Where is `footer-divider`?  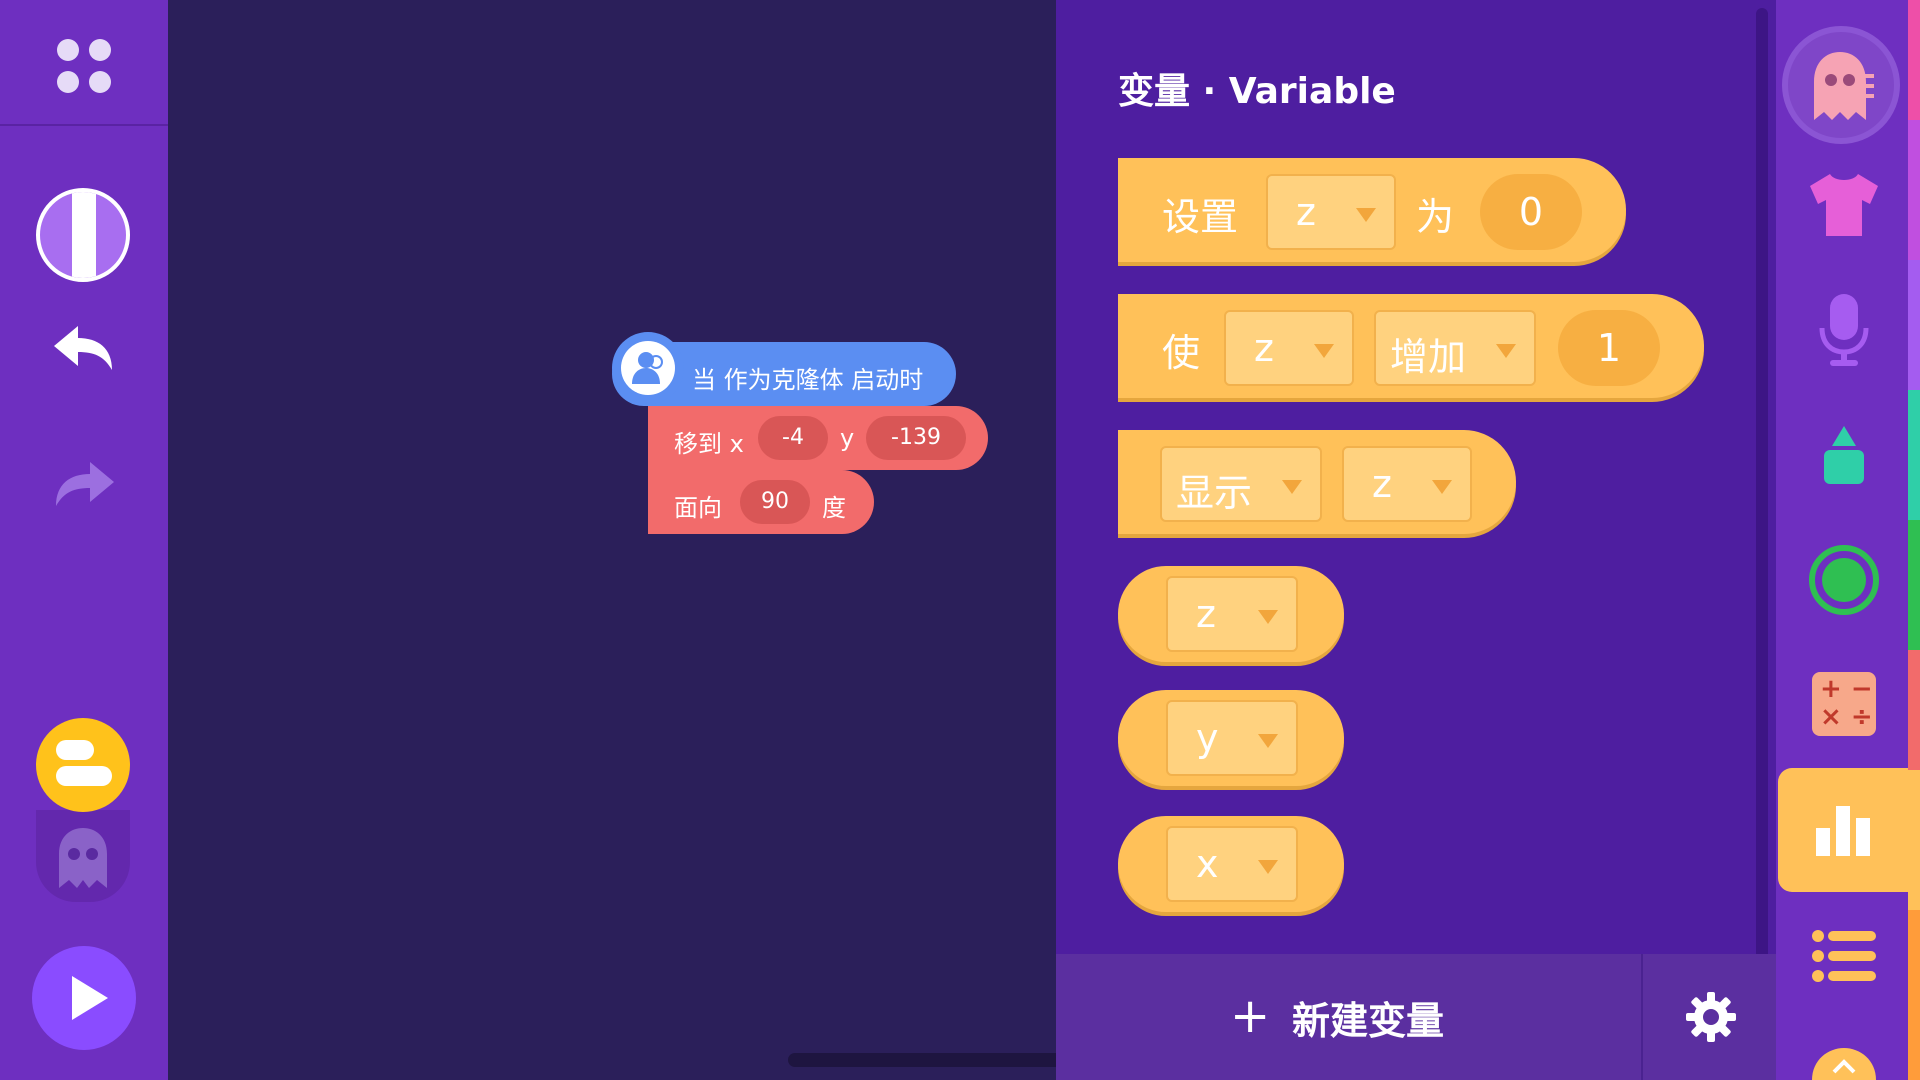
footer-divider is located at coordinates (1642, 1017).